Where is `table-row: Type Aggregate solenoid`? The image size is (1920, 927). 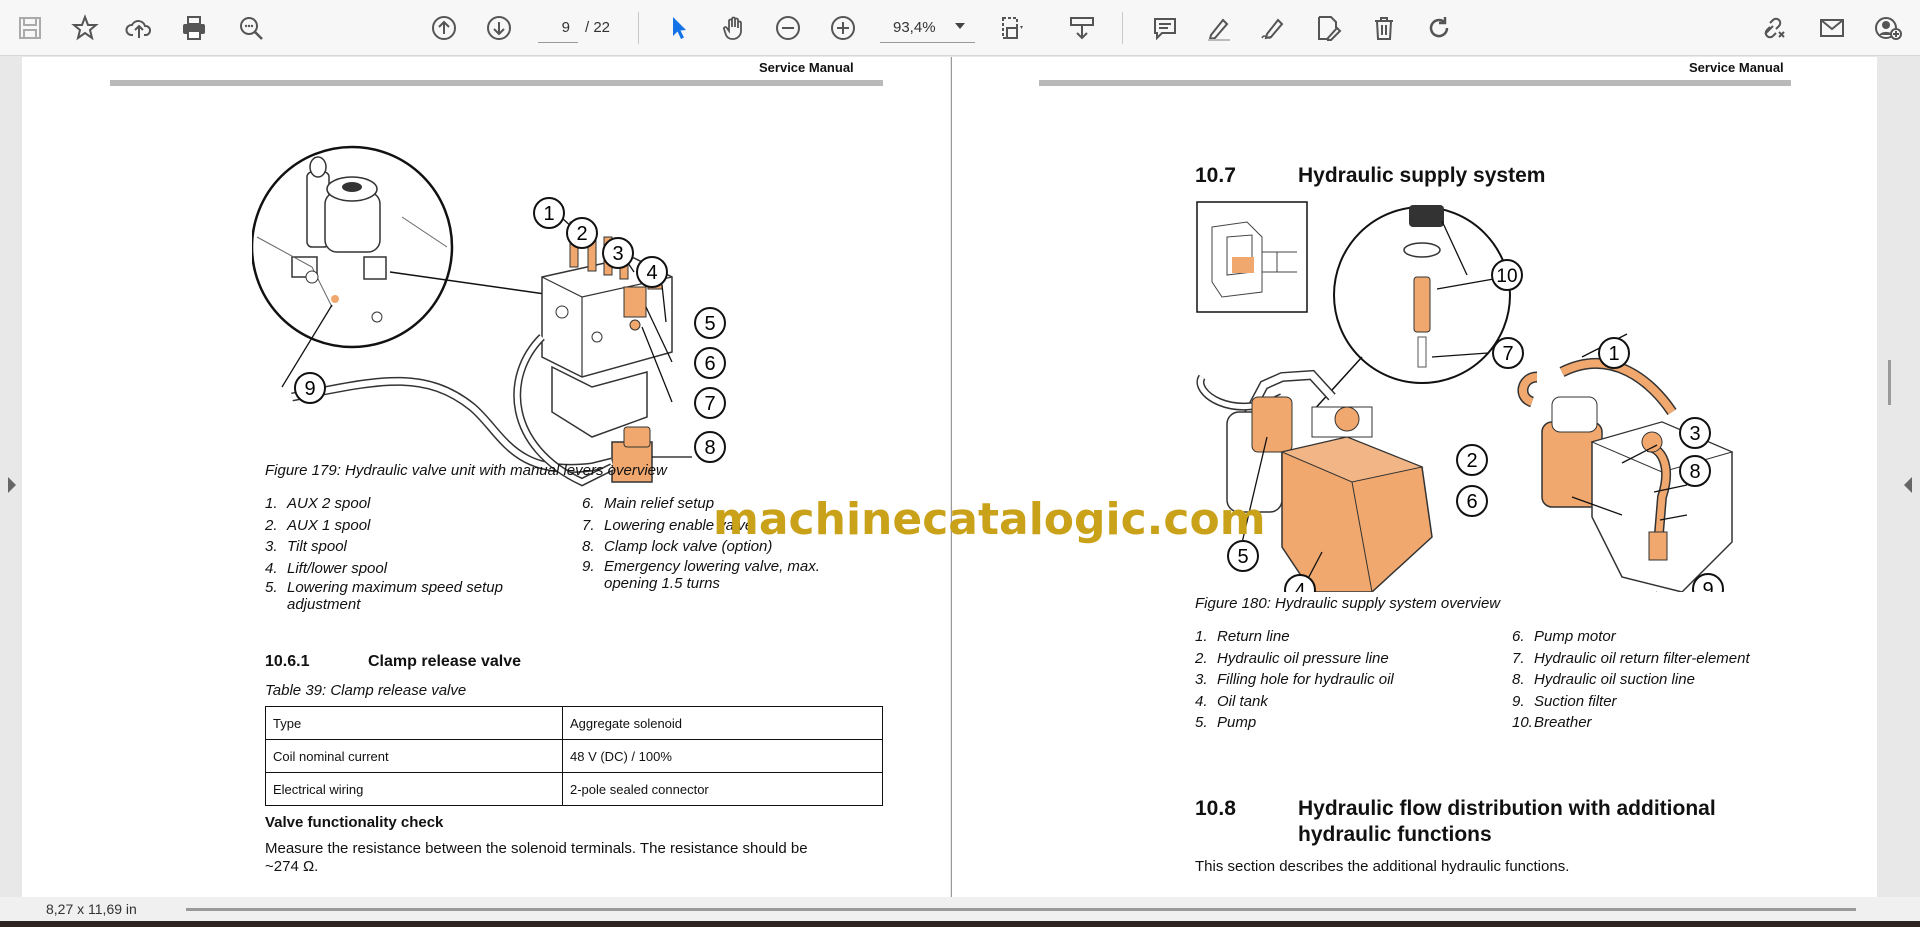
table-row: Type Aggregate solenoid is located at coordinates (574, 723).